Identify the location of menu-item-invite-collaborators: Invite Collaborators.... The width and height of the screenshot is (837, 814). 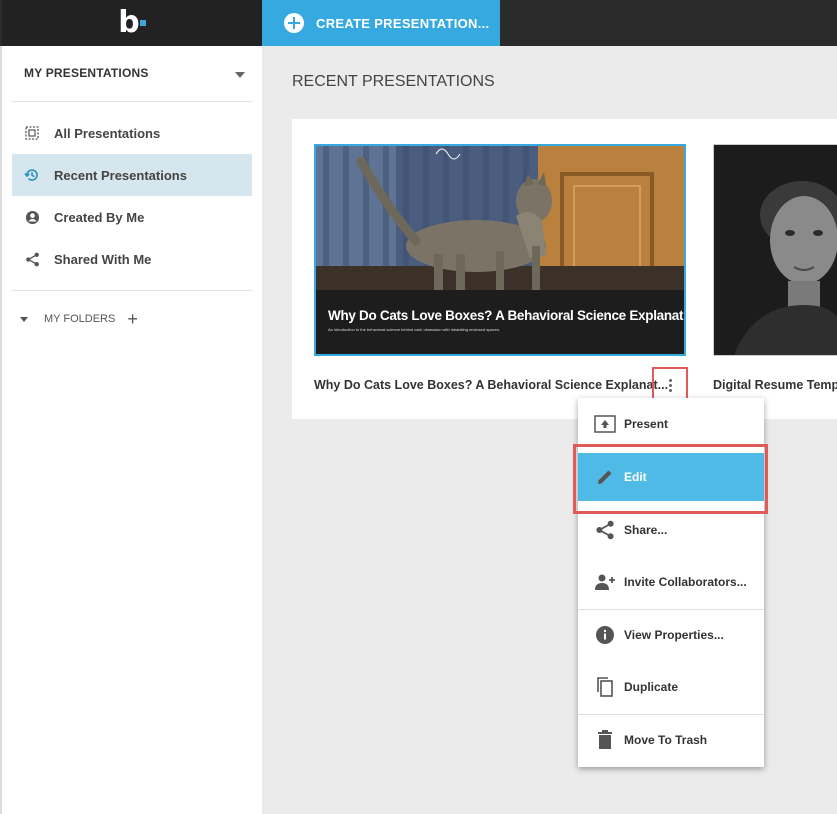
(671, 582).